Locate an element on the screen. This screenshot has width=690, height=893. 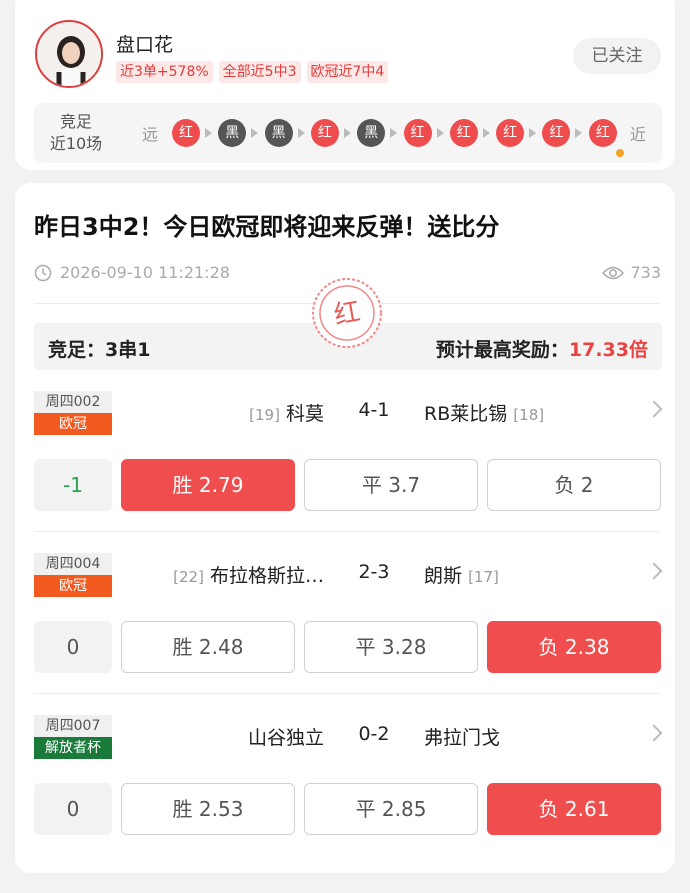
away-rank: [17] is located at coordinates (483, 577).